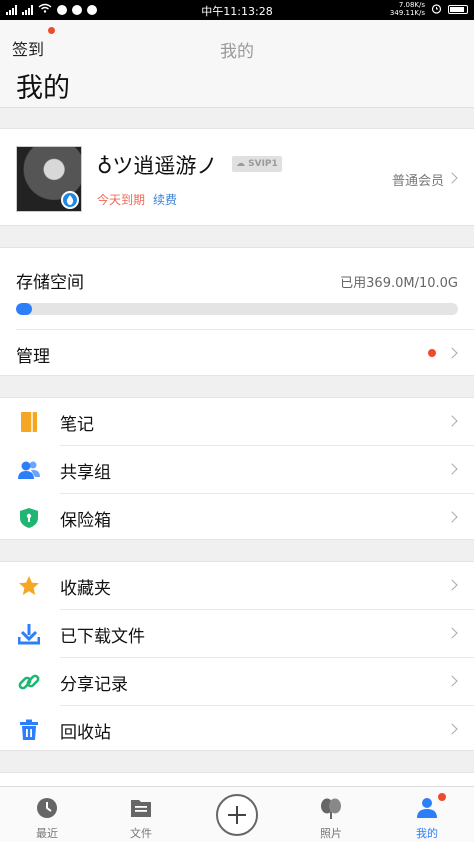  What do you see at coordinates (85, 589) in the screenshot?
I see `list-item-label: 收藏夹` at bounding box center [85, 589].